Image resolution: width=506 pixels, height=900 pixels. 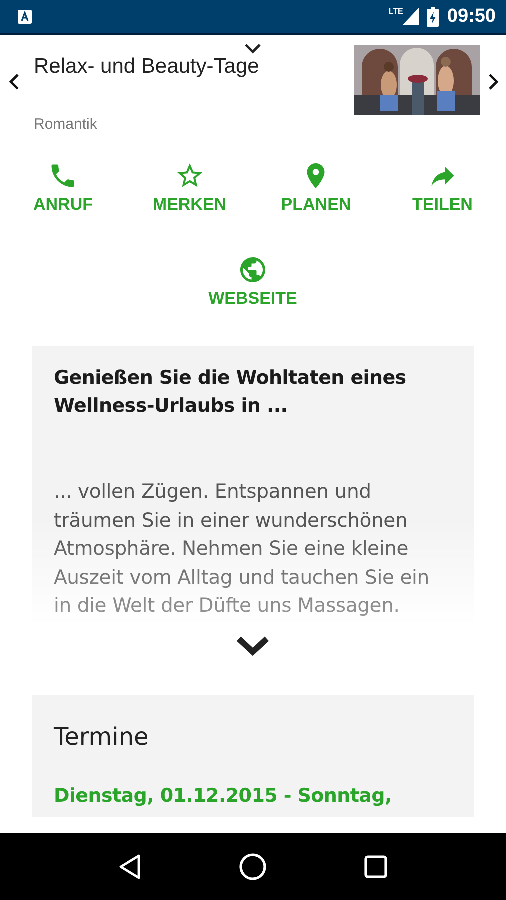 I want to click on globe-icon, so click(x=253, y=270).